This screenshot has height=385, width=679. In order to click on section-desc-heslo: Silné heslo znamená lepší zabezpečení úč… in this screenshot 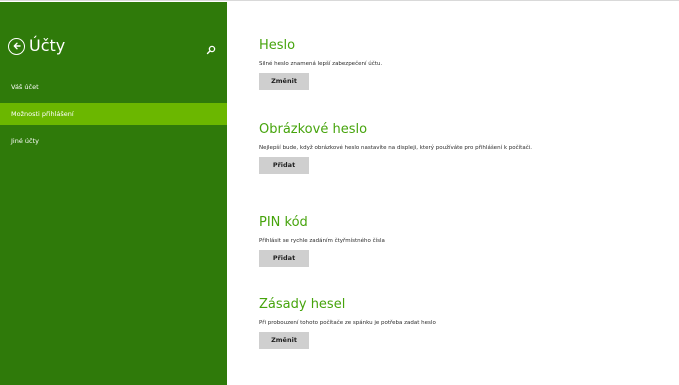, I will do `click(321, 64)`.